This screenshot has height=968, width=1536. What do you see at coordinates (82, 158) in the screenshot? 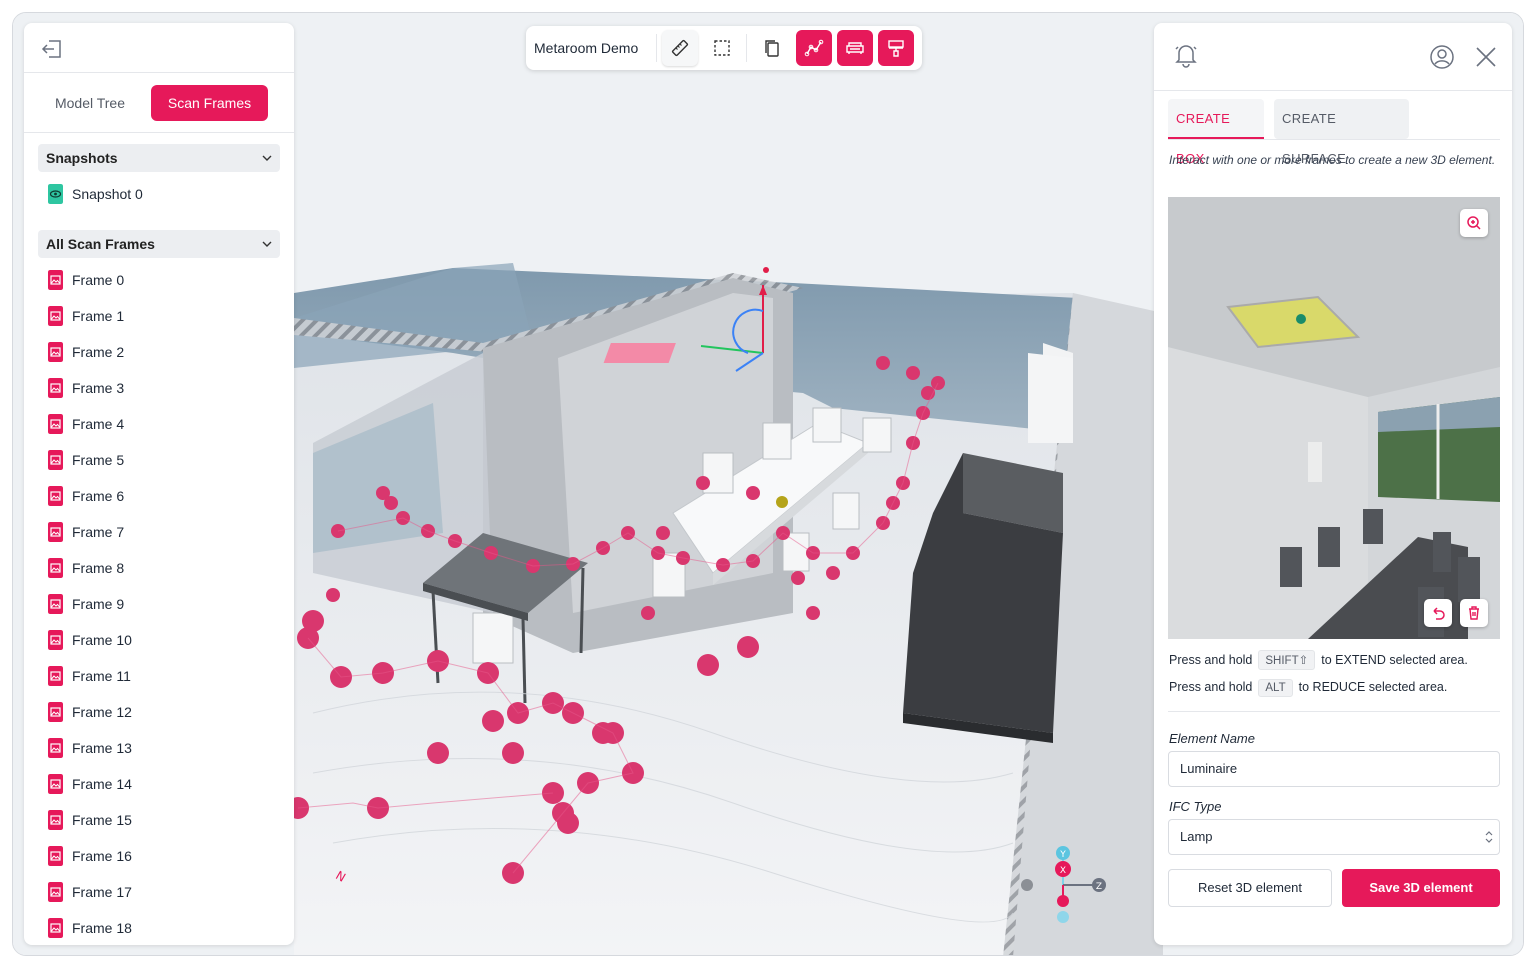
I see `snapshots-header-label: Snapshots` at bounding box center [82, 158].